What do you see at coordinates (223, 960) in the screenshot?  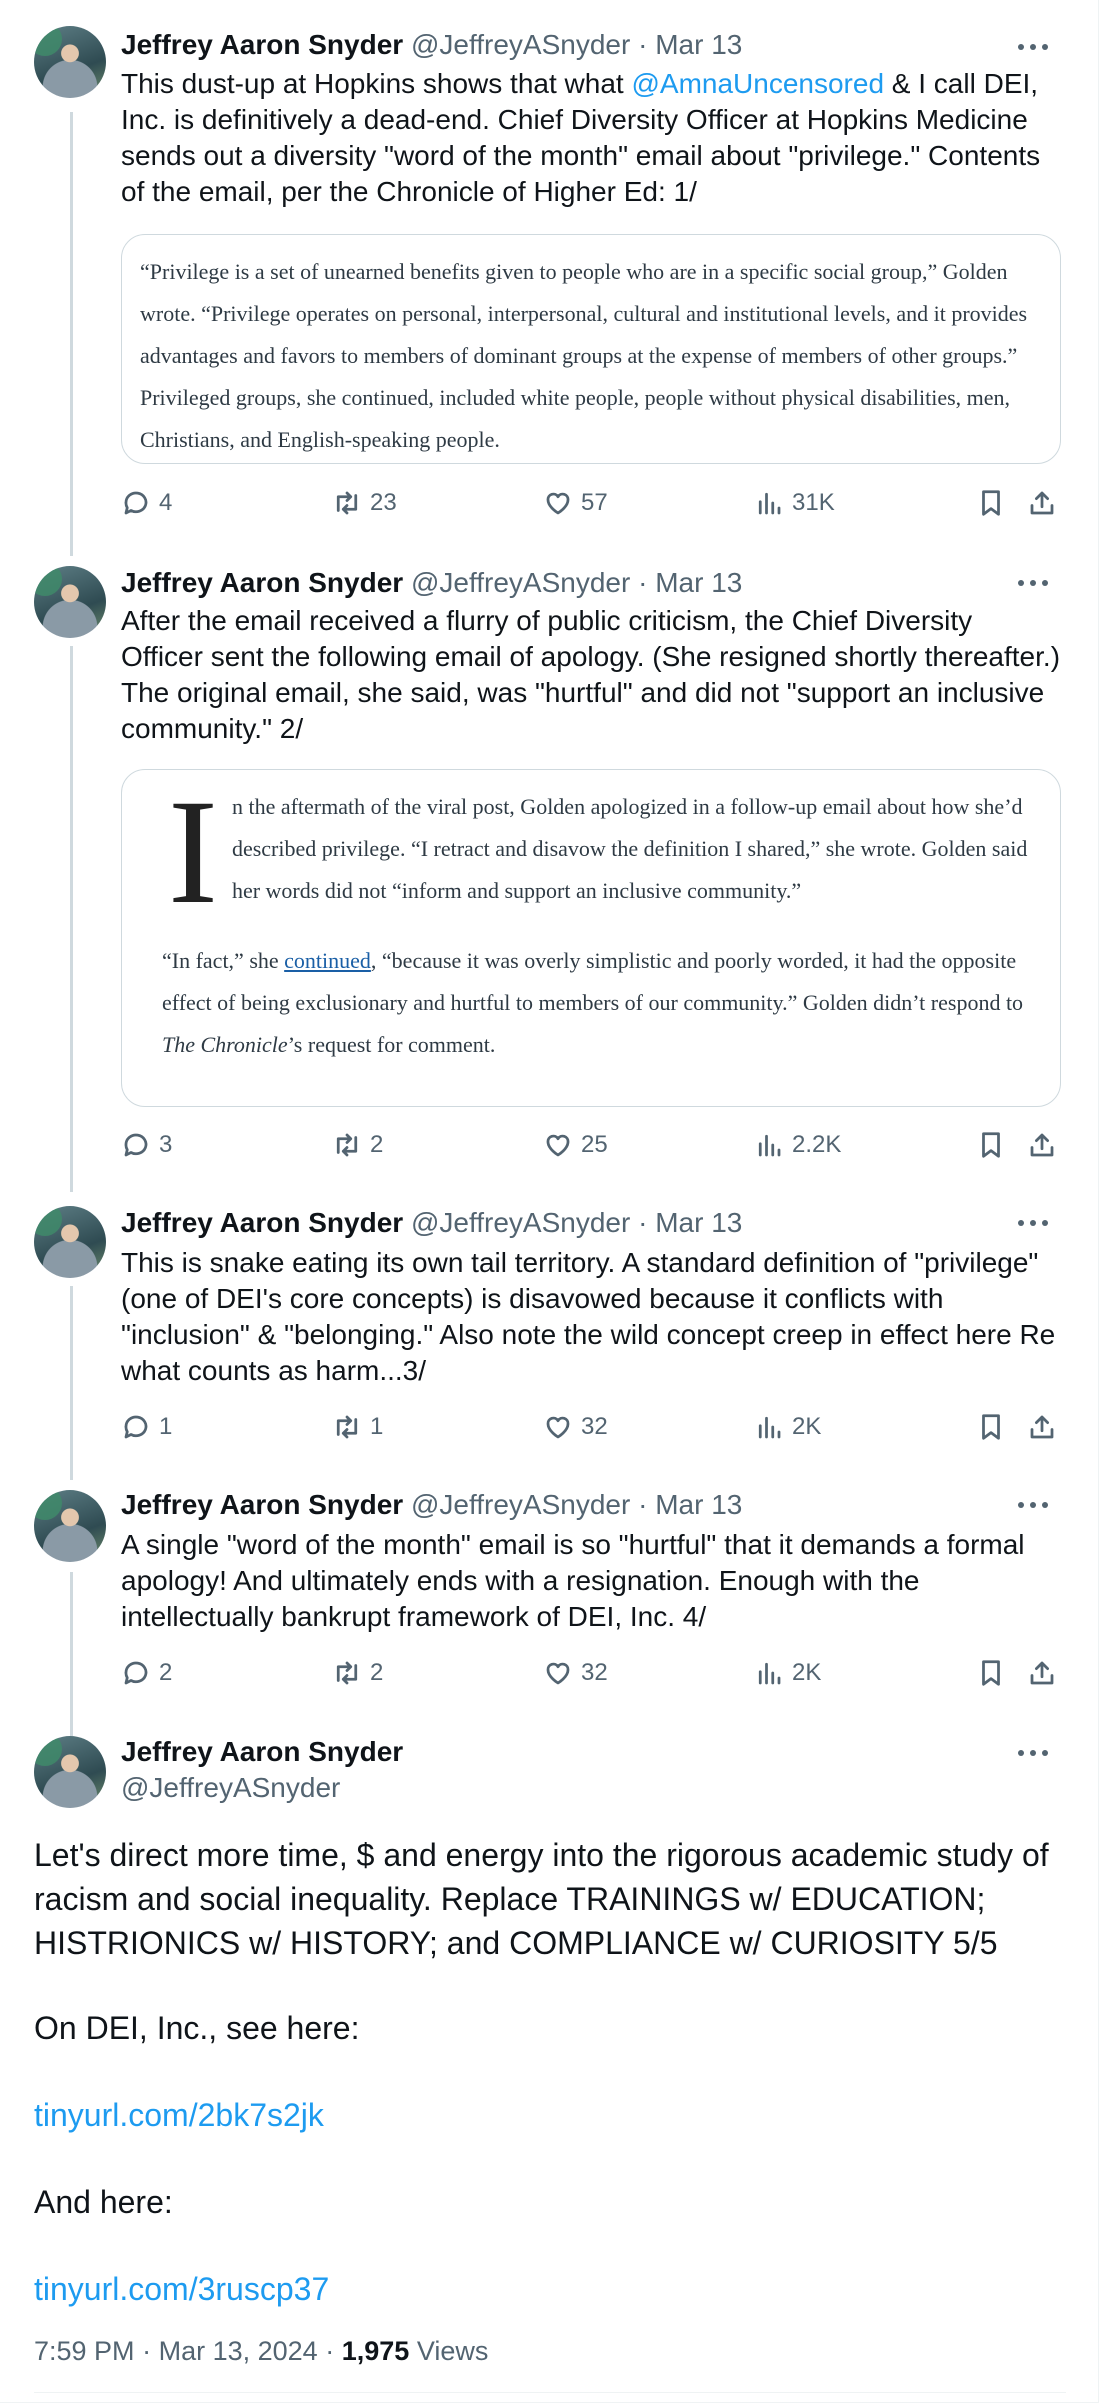 I see `quote-text-part: “In fact,” she` at bounding box center [223, 960].